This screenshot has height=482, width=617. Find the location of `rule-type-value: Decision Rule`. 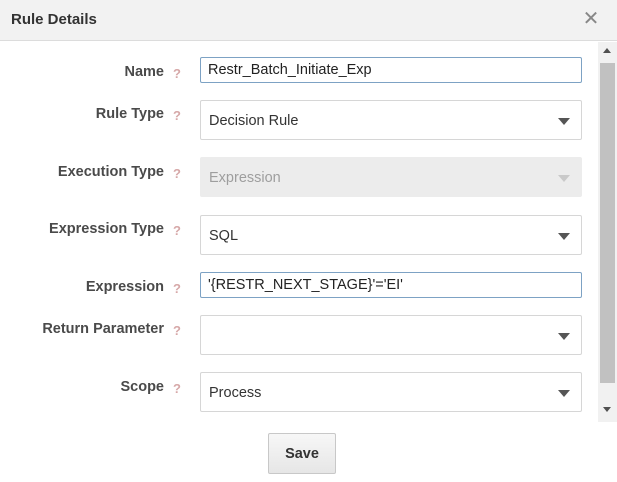

rule-type-value: Decision Rule is located at coordinates (254, 121).